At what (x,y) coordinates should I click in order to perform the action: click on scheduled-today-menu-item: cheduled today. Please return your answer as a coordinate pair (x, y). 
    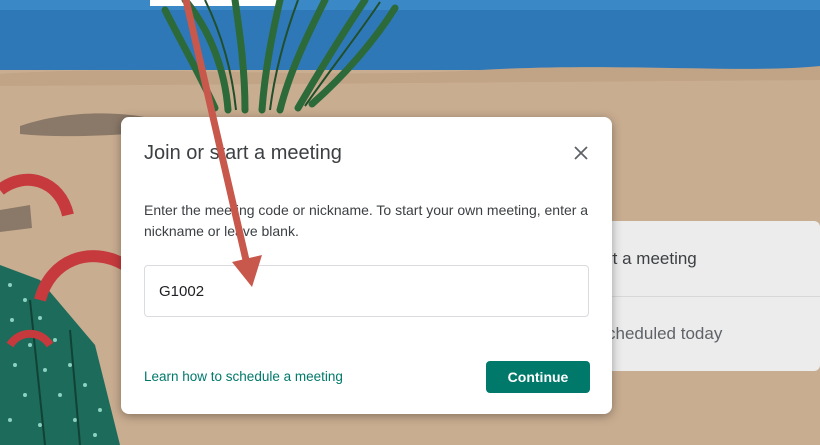
    Looking at the image, I should click on (702, 333).